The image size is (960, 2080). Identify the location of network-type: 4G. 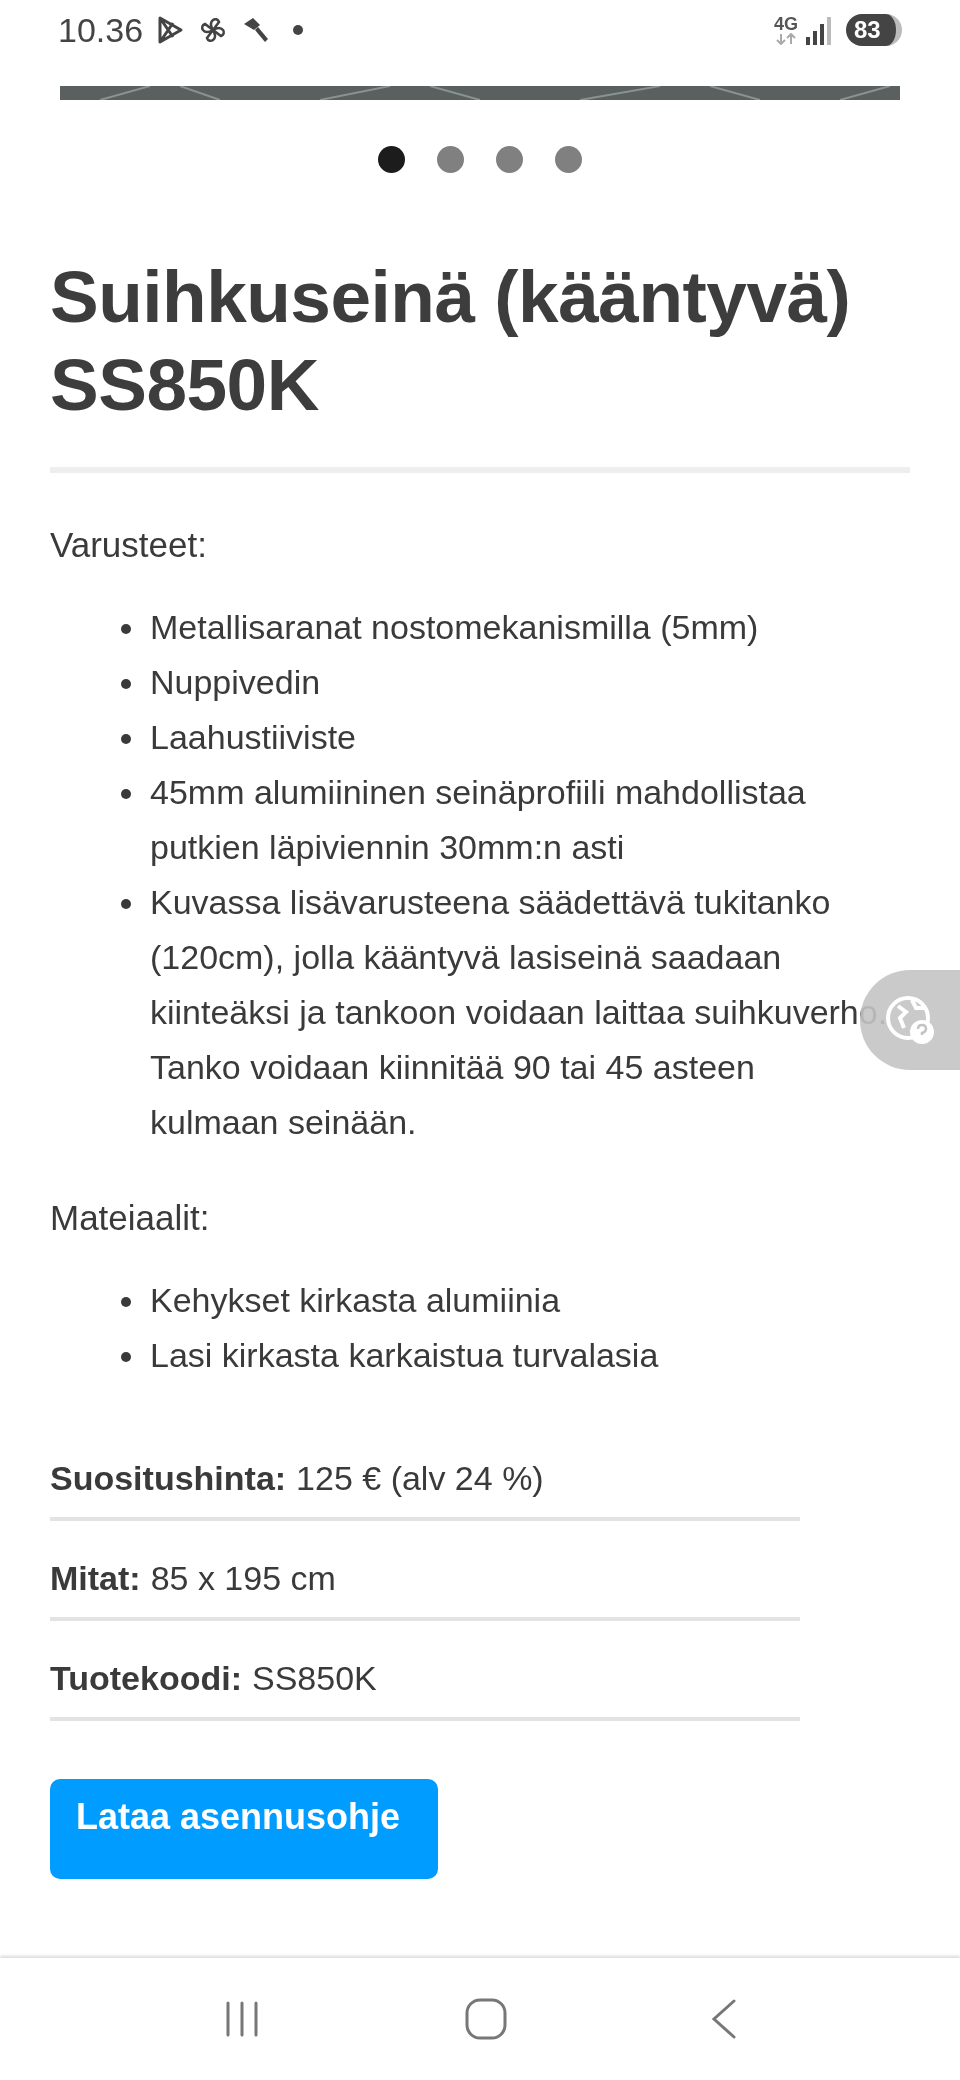
(786, 24).